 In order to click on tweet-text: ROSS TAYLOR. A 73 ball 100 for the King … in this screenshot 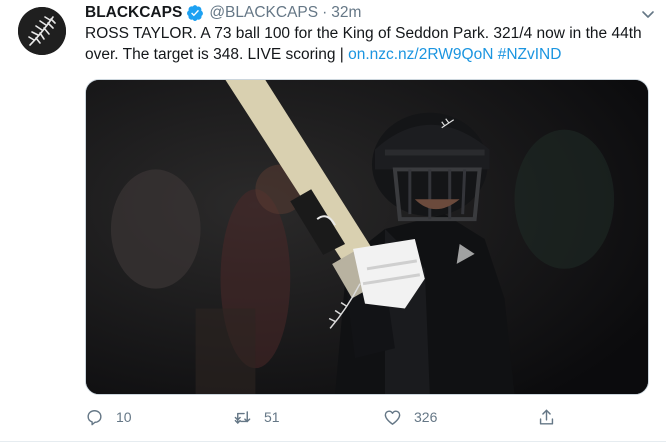, I will do `click(365, 44)`.